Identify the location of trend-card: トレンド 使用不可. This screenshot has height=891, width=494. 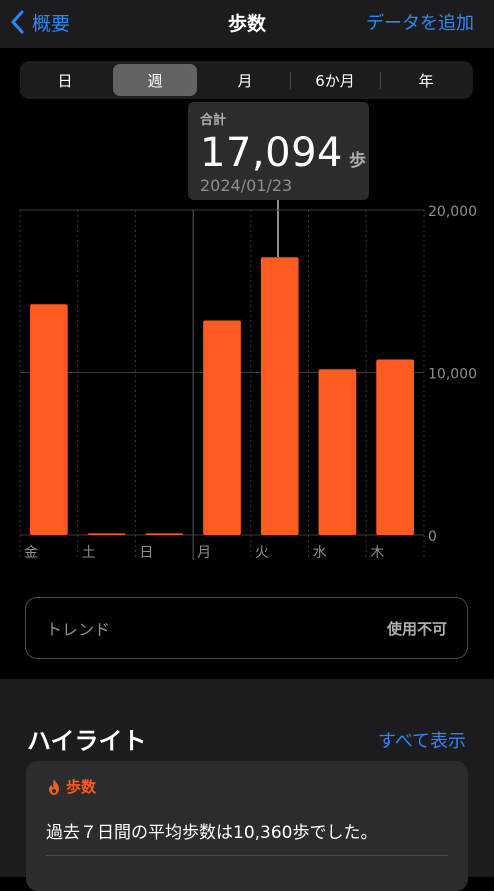
(246, 628).